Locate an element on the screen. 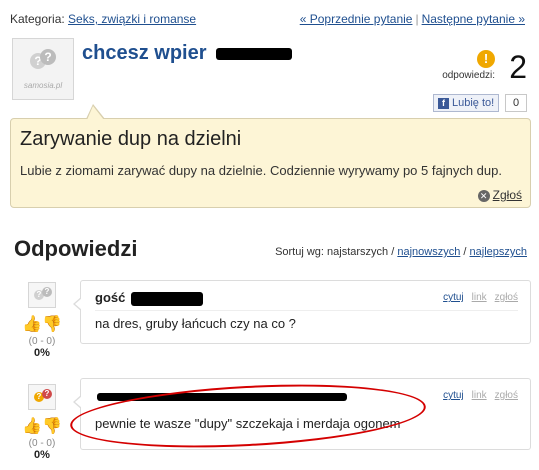 This screenshot has width=539, height=470. like-count: 0 is located at coordinates (516, 103).